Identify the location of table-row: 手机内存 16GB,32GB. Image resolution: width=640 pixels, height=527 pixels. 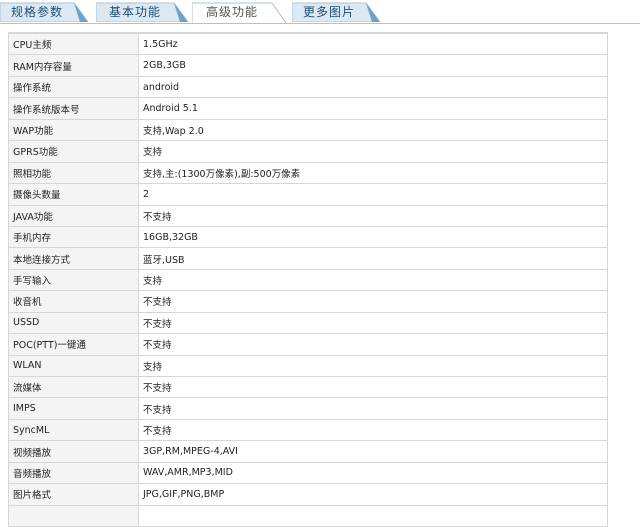
(308, 237).